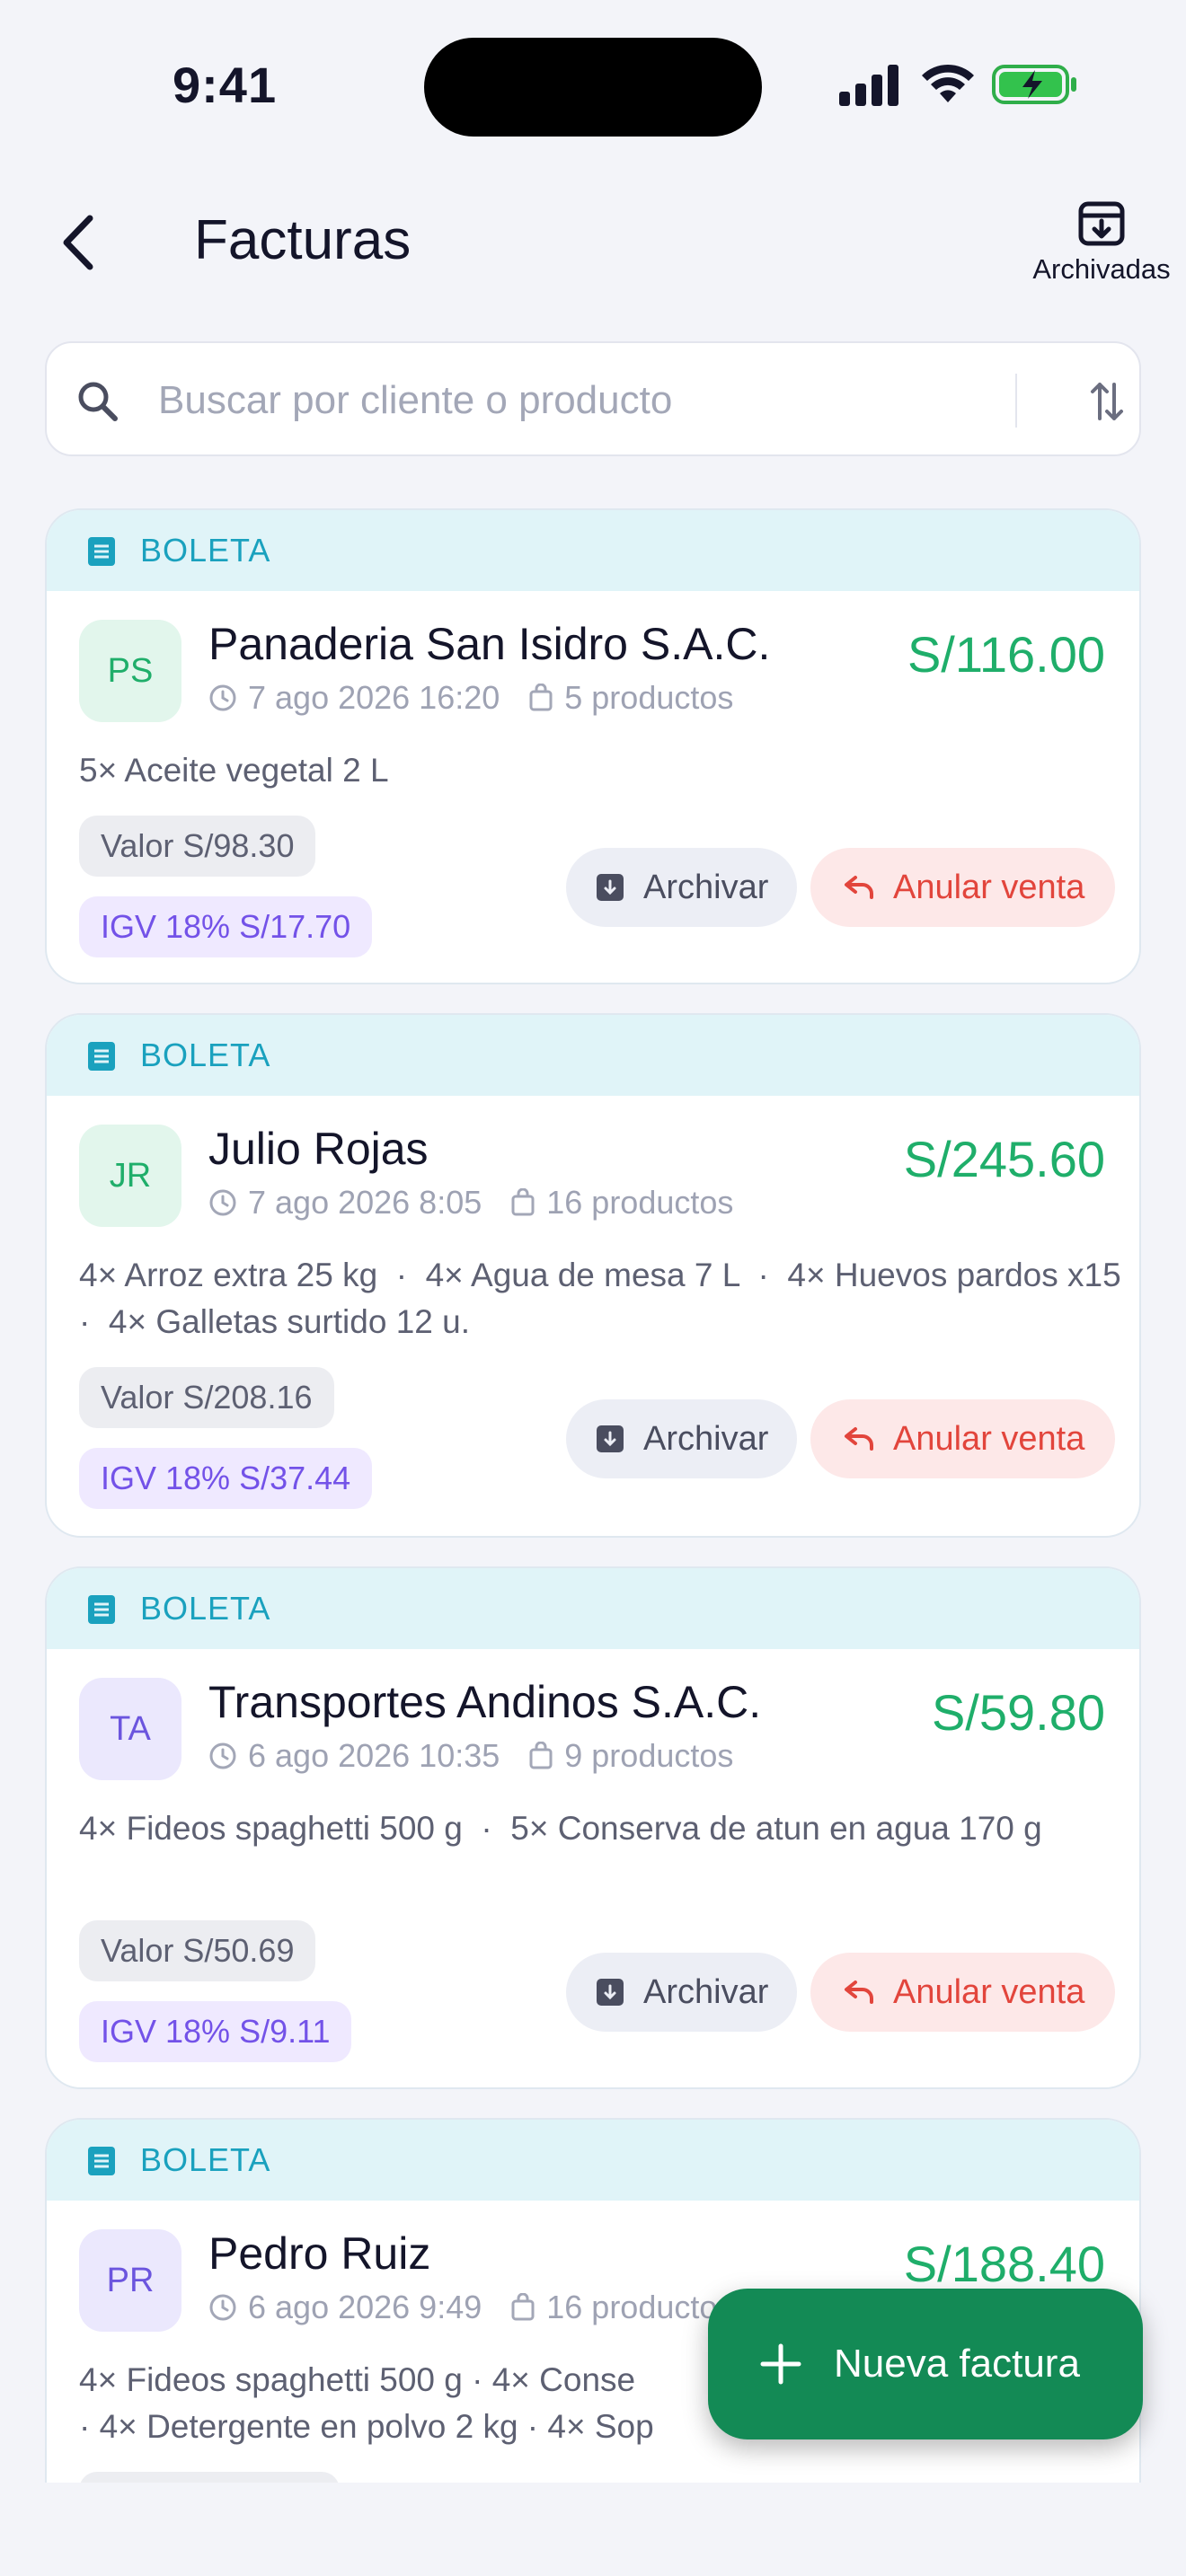  Describe the element at coordinates (1006, 654) in the screenshot. I see `invoice-total: S/116.00` at that location.